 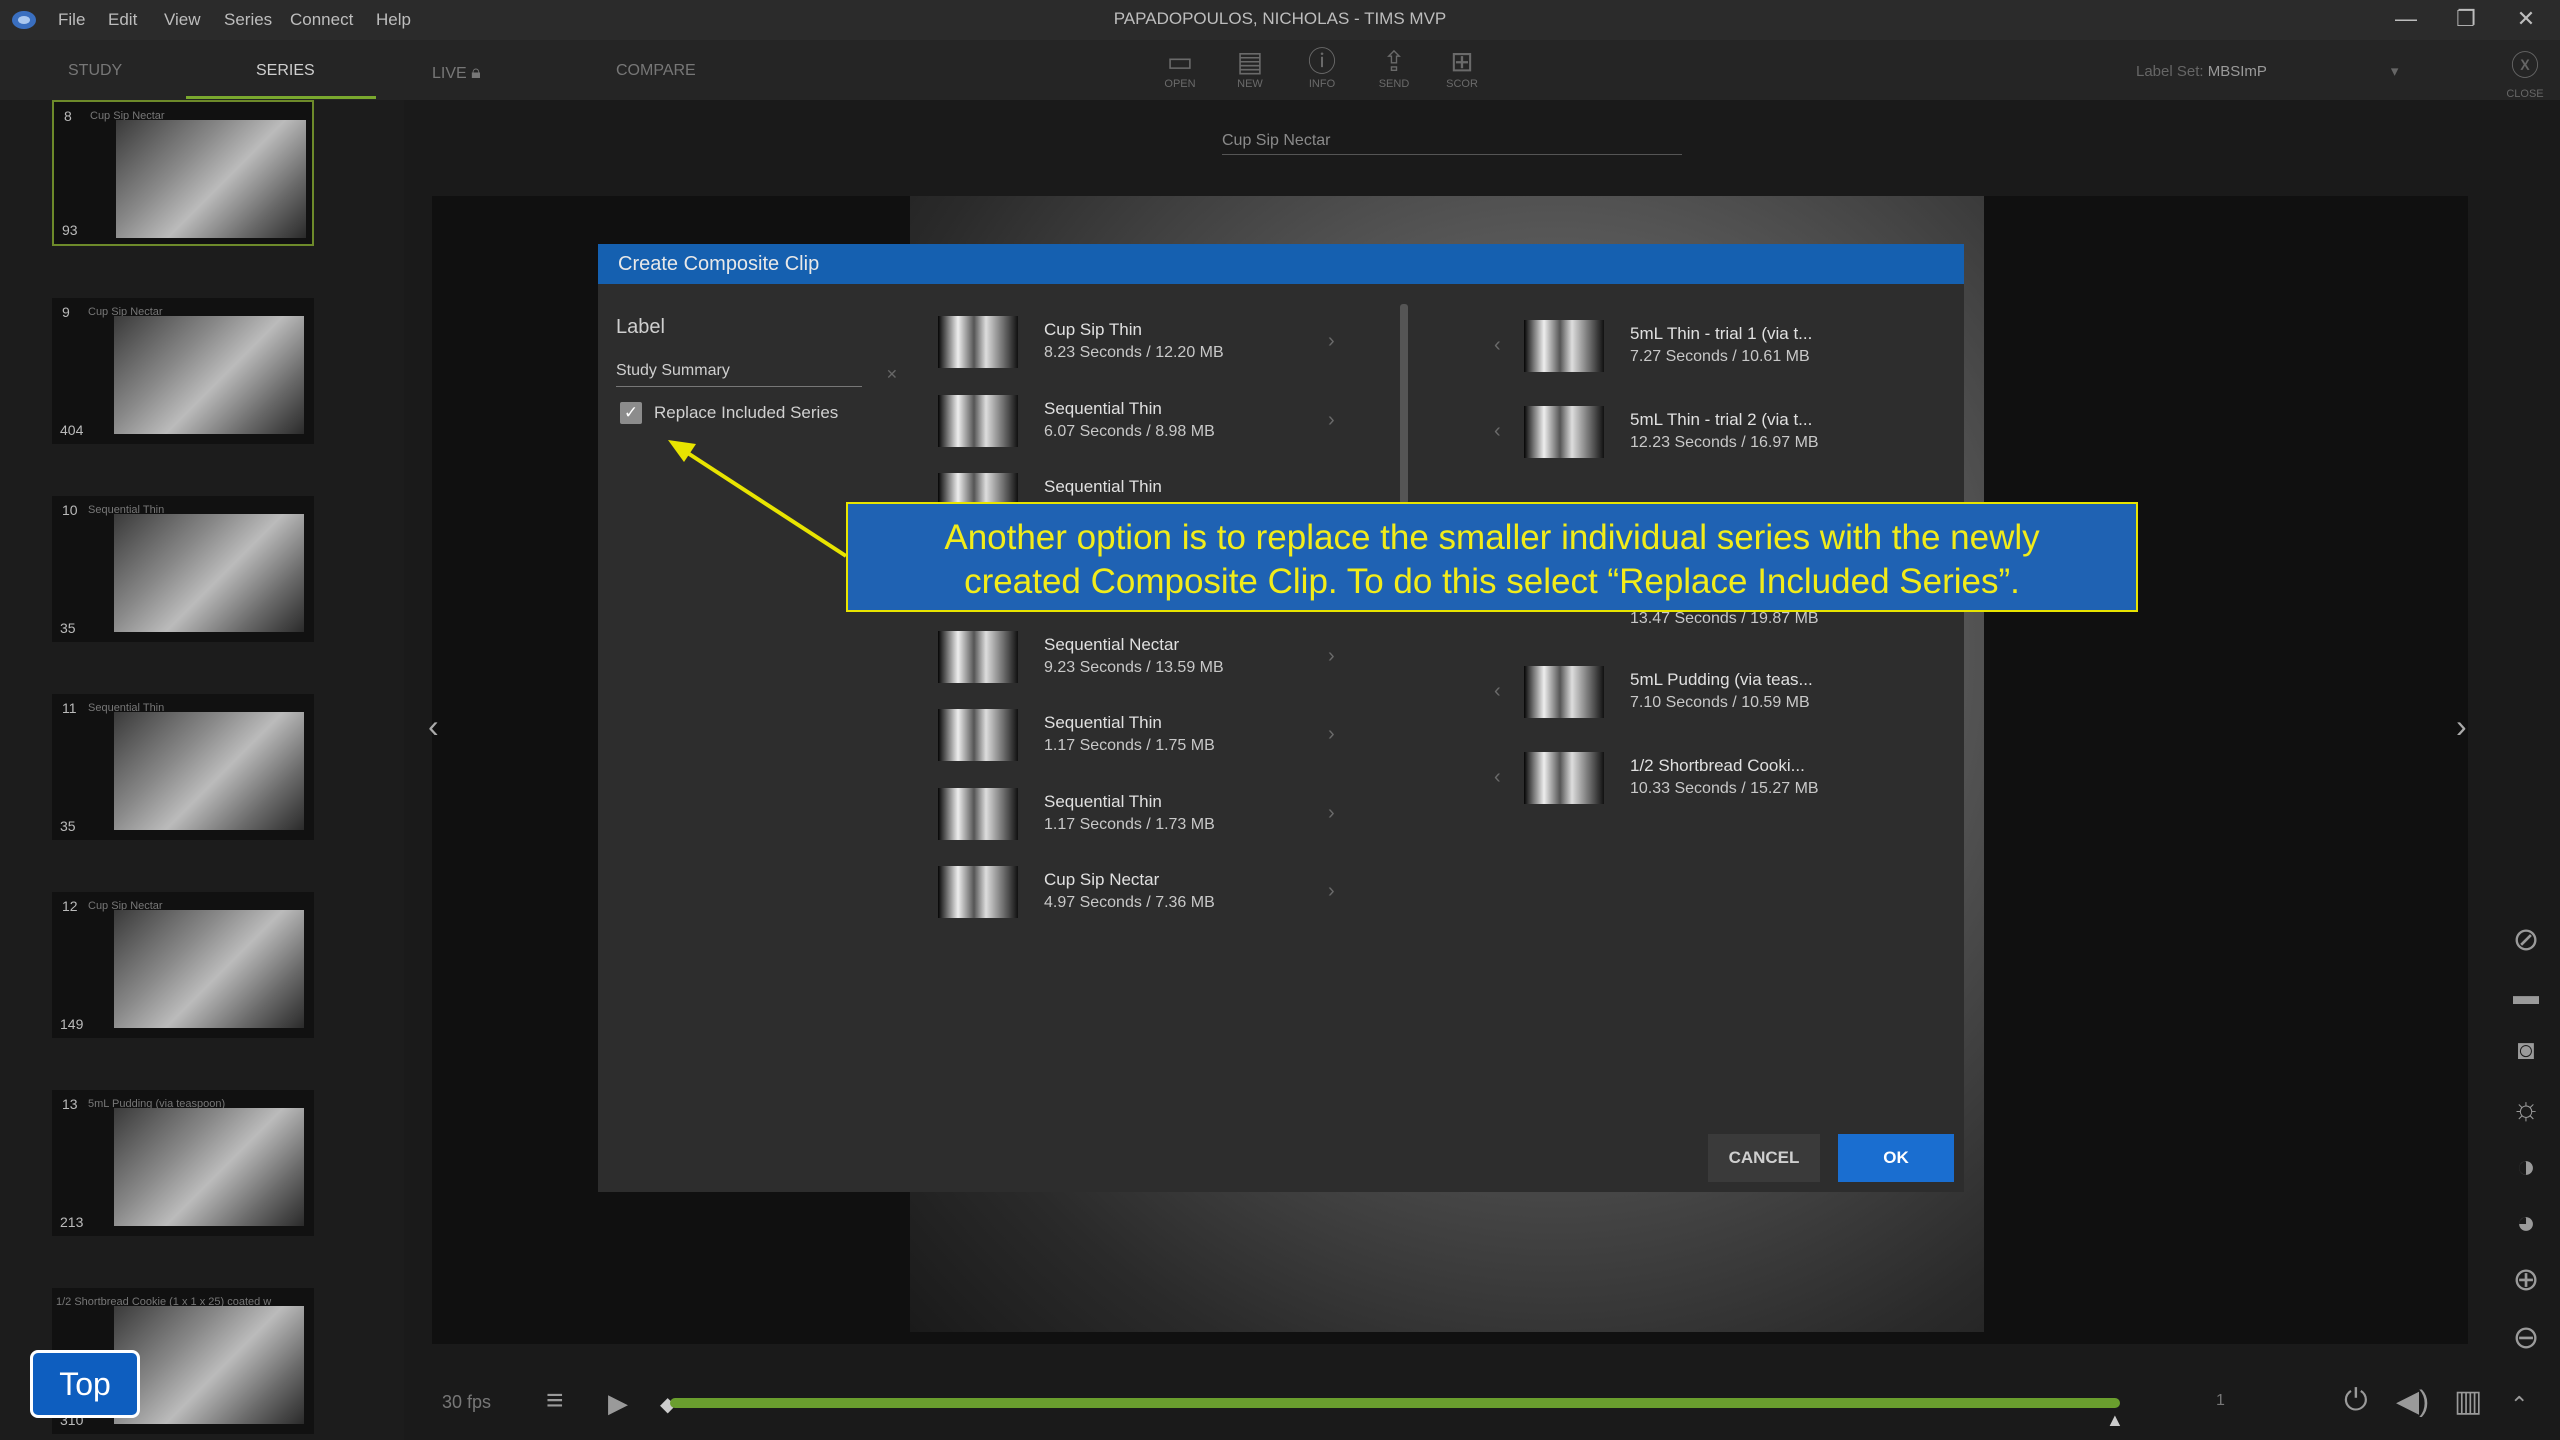 I want to click on label-set-value: MBSImP, so click(x=2237, y=71).